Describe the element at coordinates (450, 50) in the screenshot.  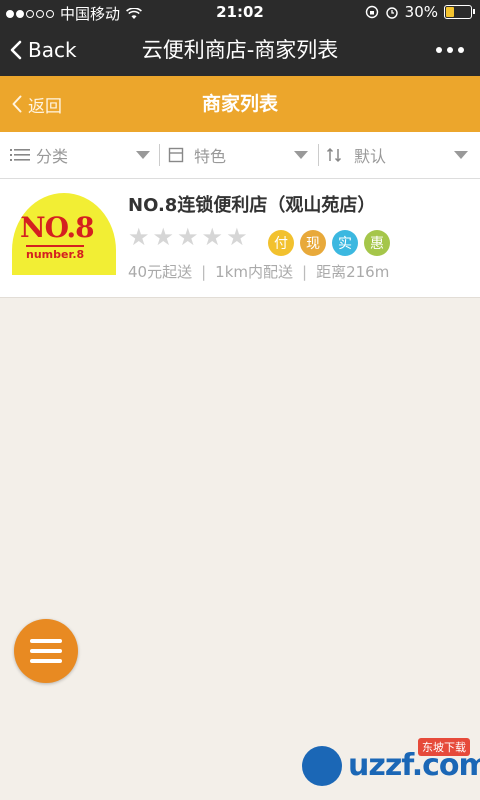
I see `more-menu-icon` at that location.